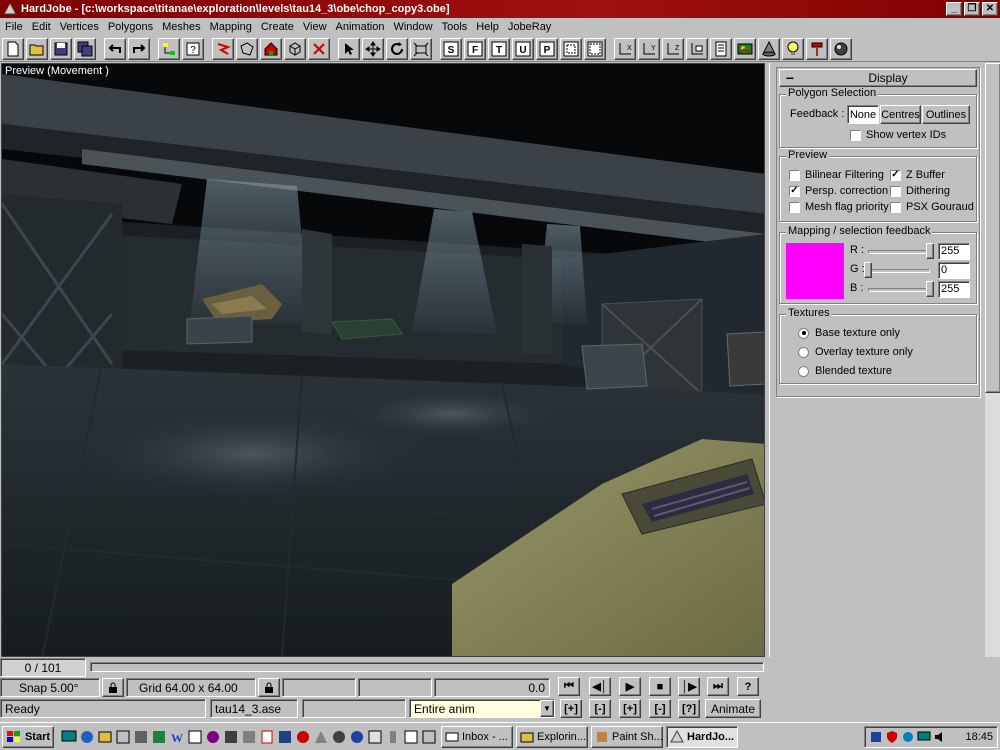 The width and height of the screenshot is (1000, 750). Describe the element at coordinates (177, 737) in the screenshot. I see `word-quicklaunch-icon: W` at that location.